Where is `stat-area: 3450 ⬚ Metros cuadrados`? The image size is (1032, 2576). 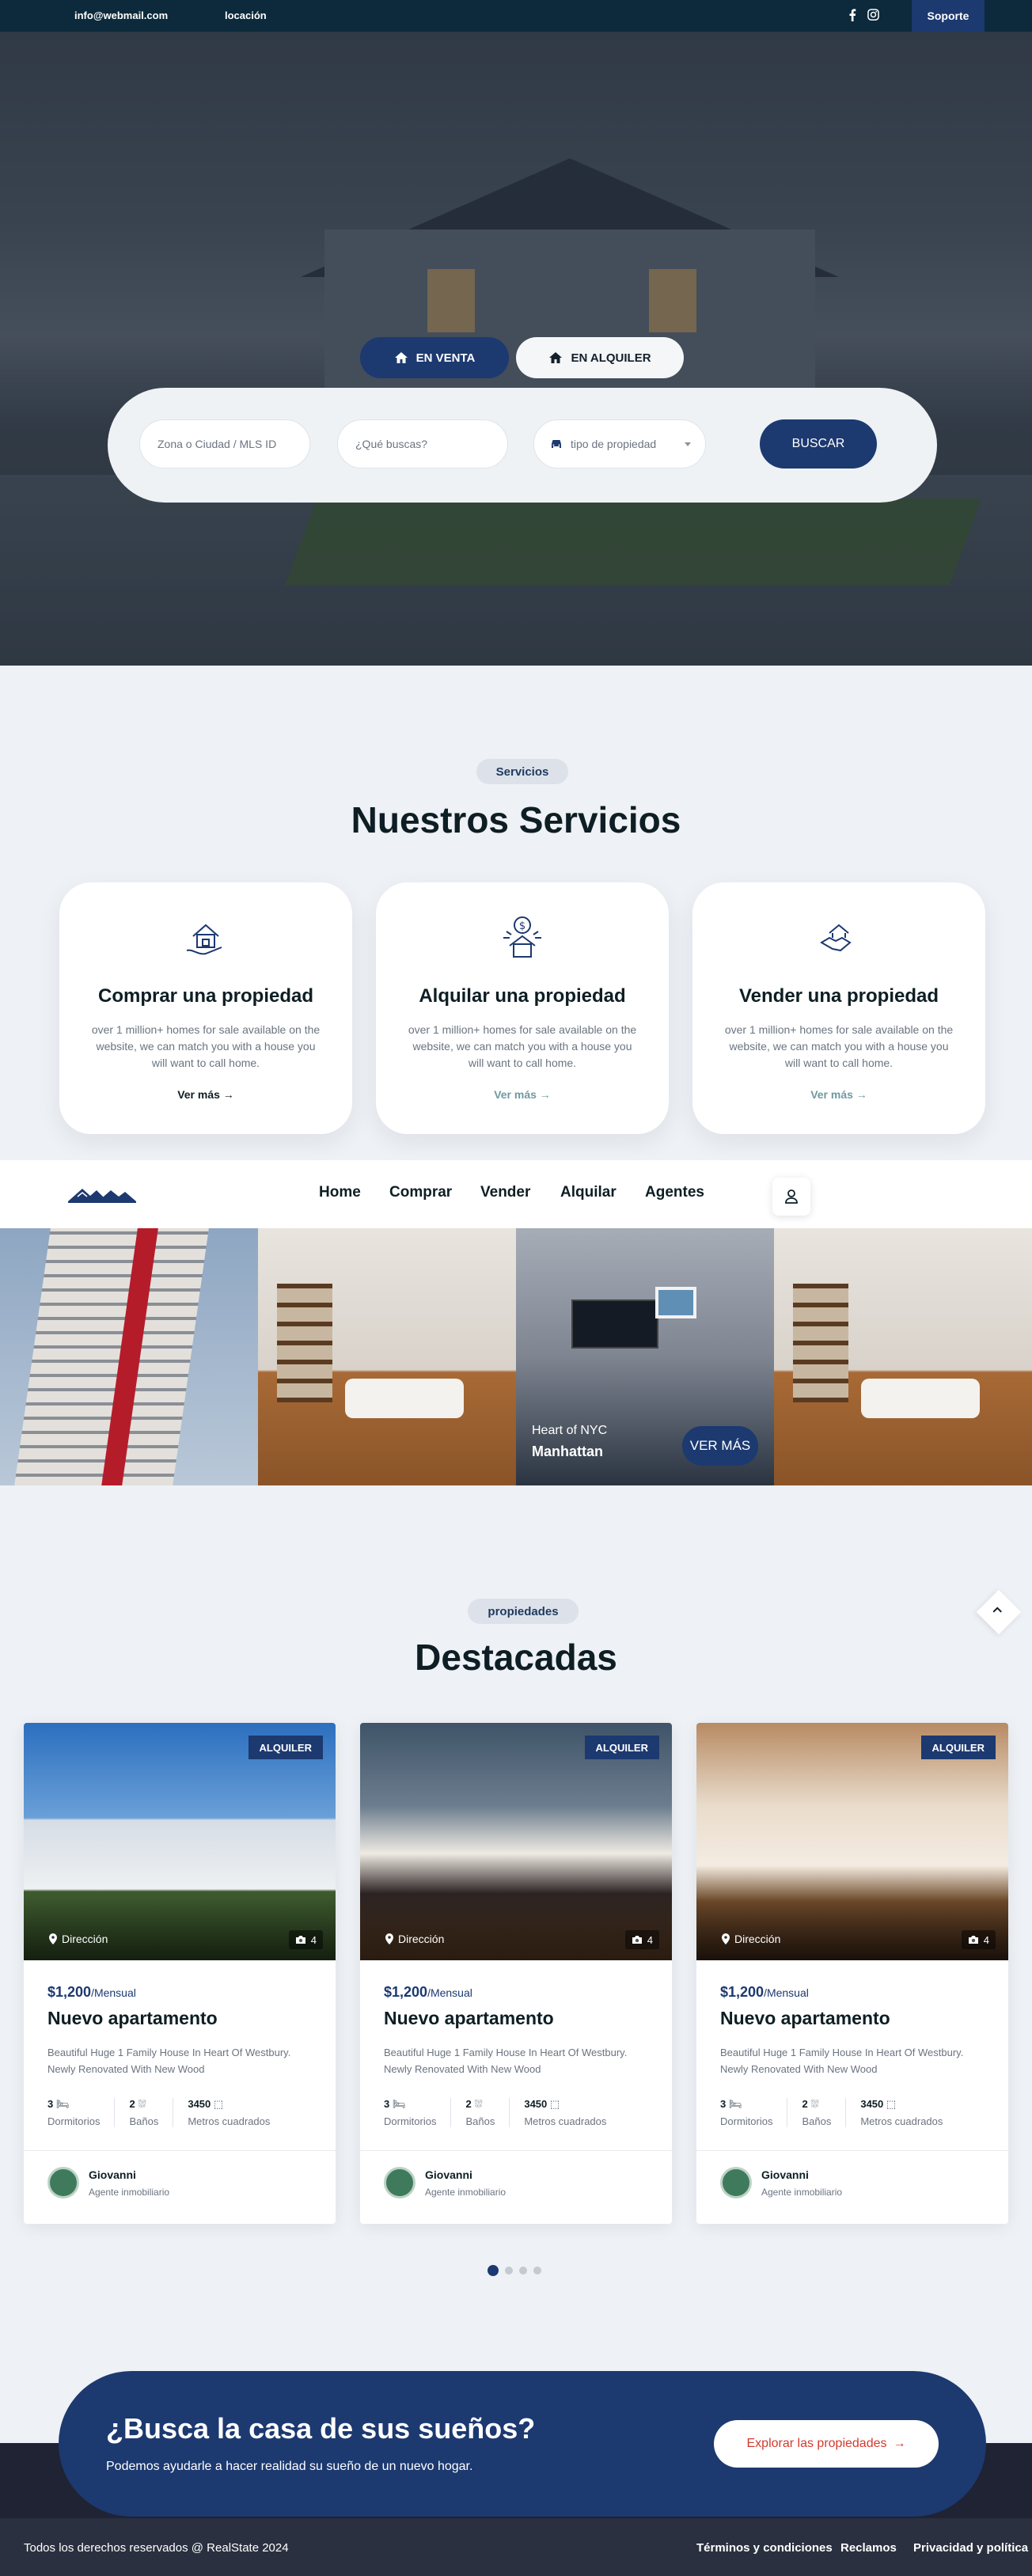 stat-area: 3450 ⬚ Metros cuadrados is located at coordinates (236, 2112).